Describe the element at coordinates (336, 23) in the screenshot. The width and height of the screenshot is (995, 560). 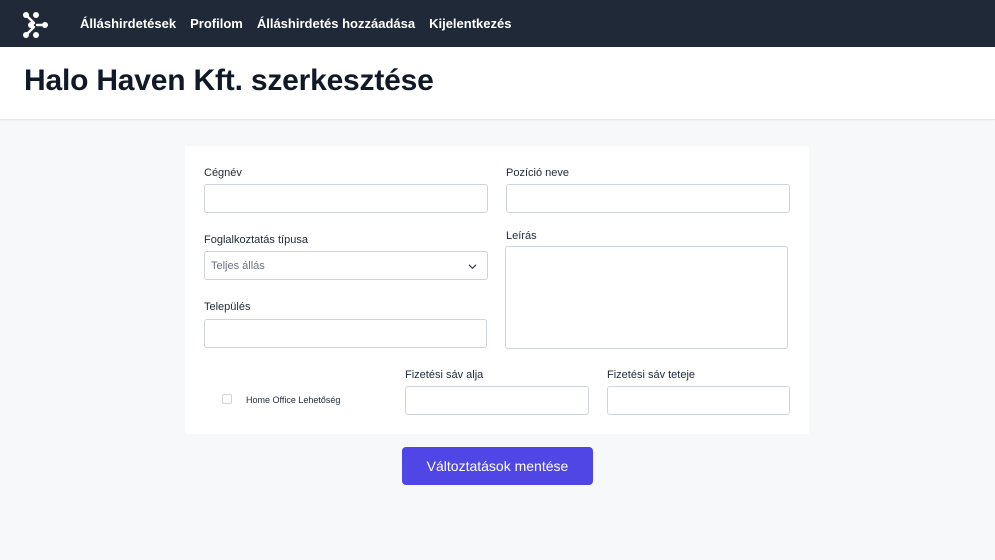
I see `nav-link-add-job: Álláshirdetés hozzáadása` at that location.